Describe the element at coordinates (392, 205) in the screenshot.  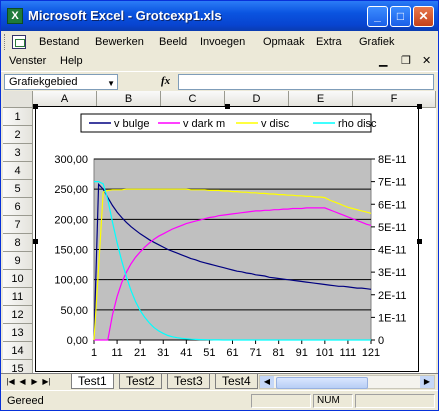
I see `y-right-tick-label: 6E-11` at that location.